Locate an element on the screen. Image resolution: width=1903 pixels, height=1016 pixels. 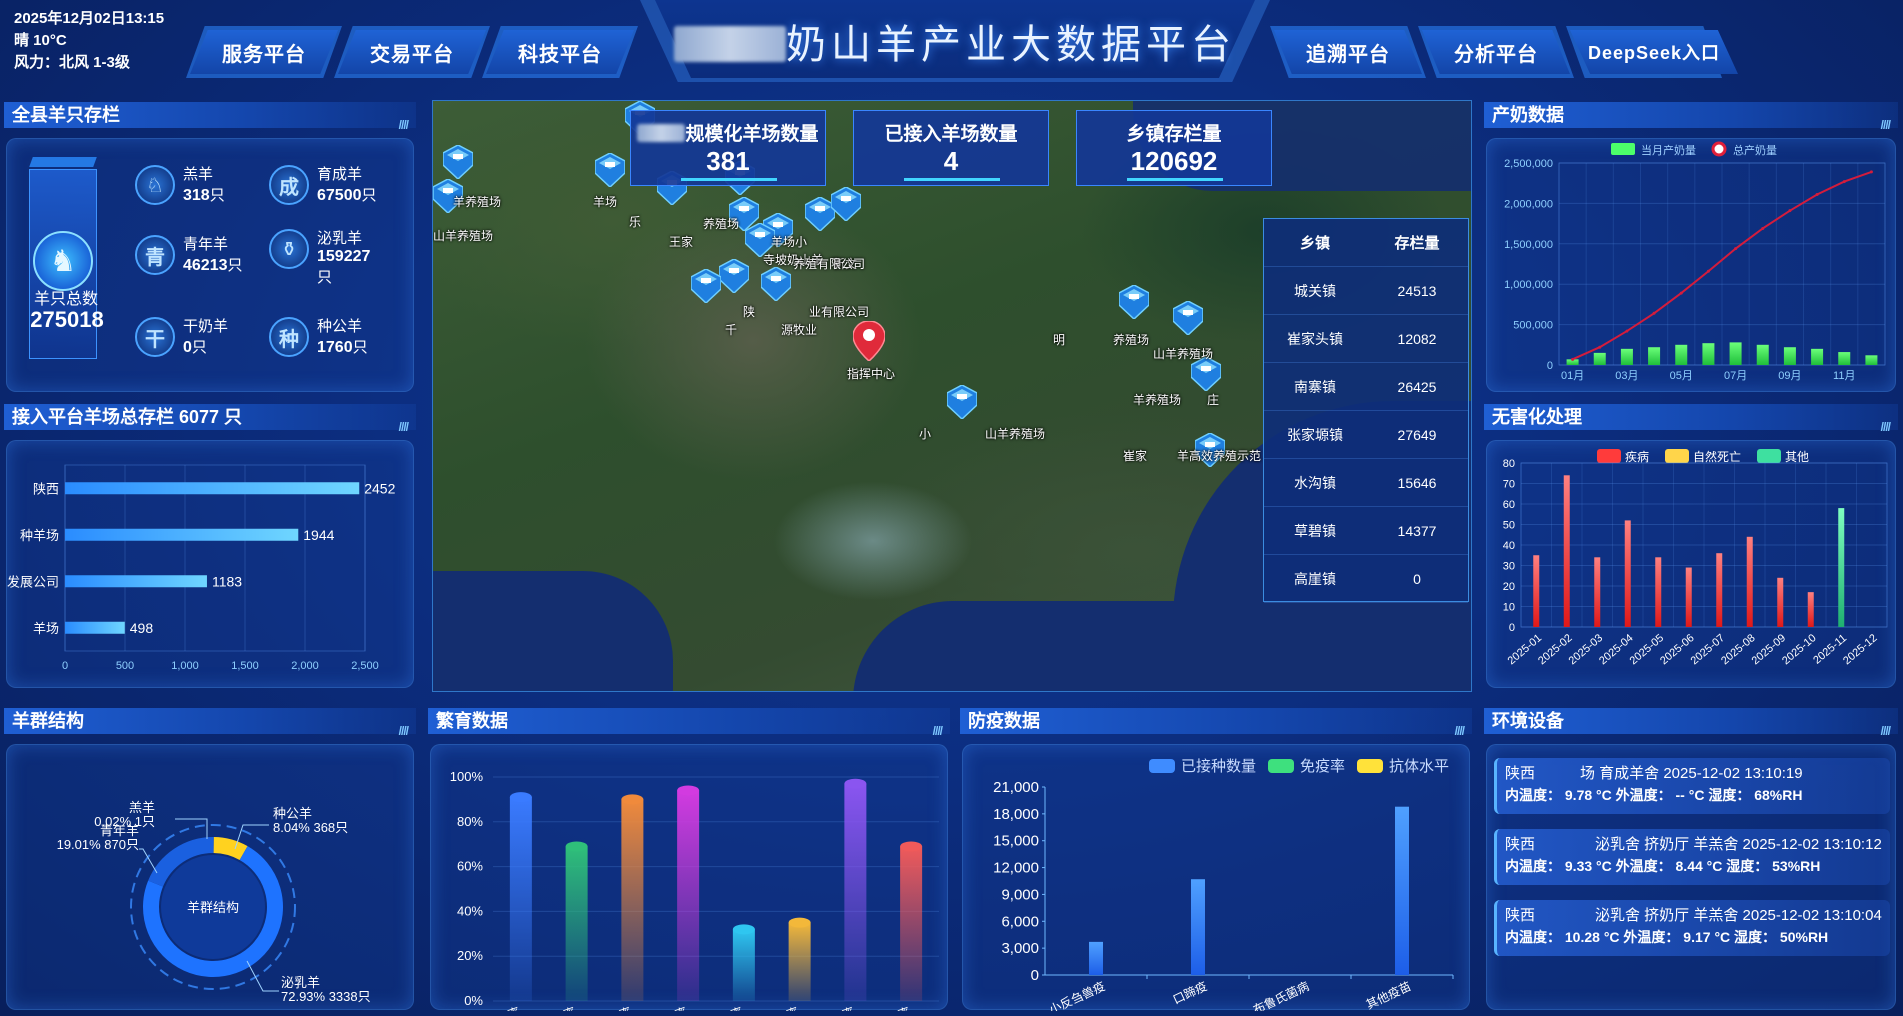
stat-value: 381 is located at coordinates (728, 161).